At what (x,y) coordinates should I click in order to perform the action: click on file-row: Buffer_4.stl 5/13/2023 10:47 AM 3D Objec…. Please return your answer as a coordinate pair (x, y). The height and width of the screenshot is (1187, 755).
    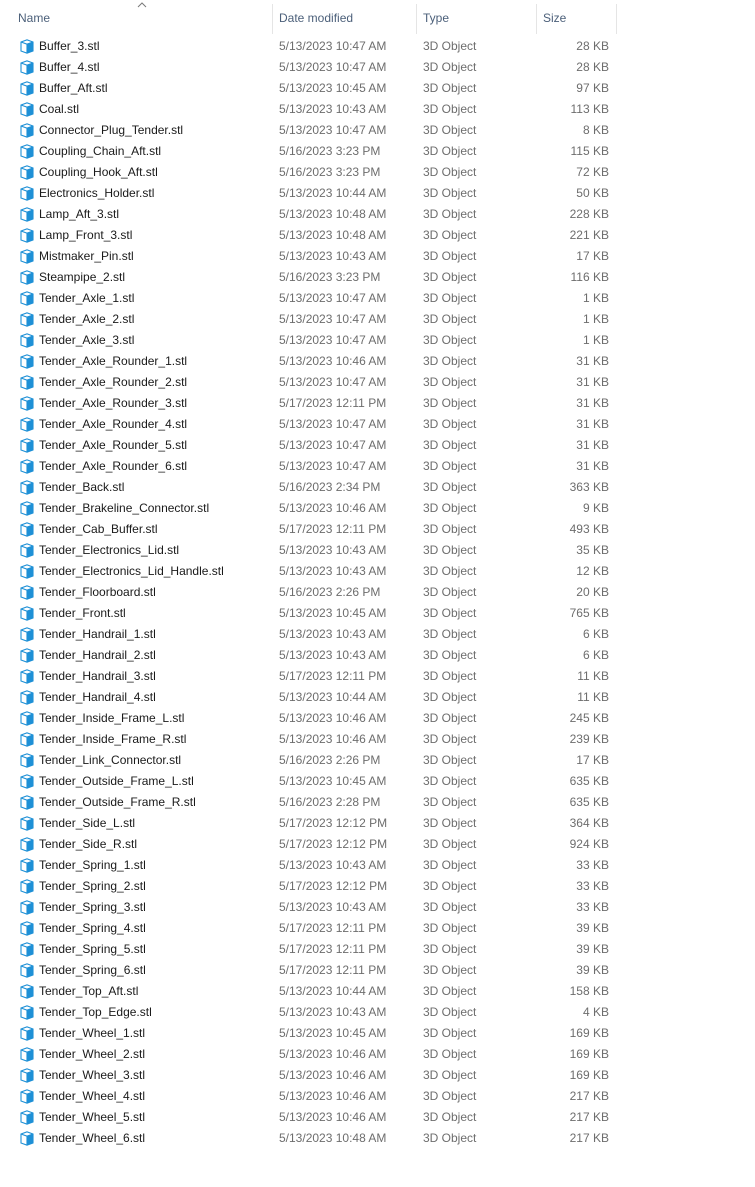
    Looking at the image, I should click on (310, 67).